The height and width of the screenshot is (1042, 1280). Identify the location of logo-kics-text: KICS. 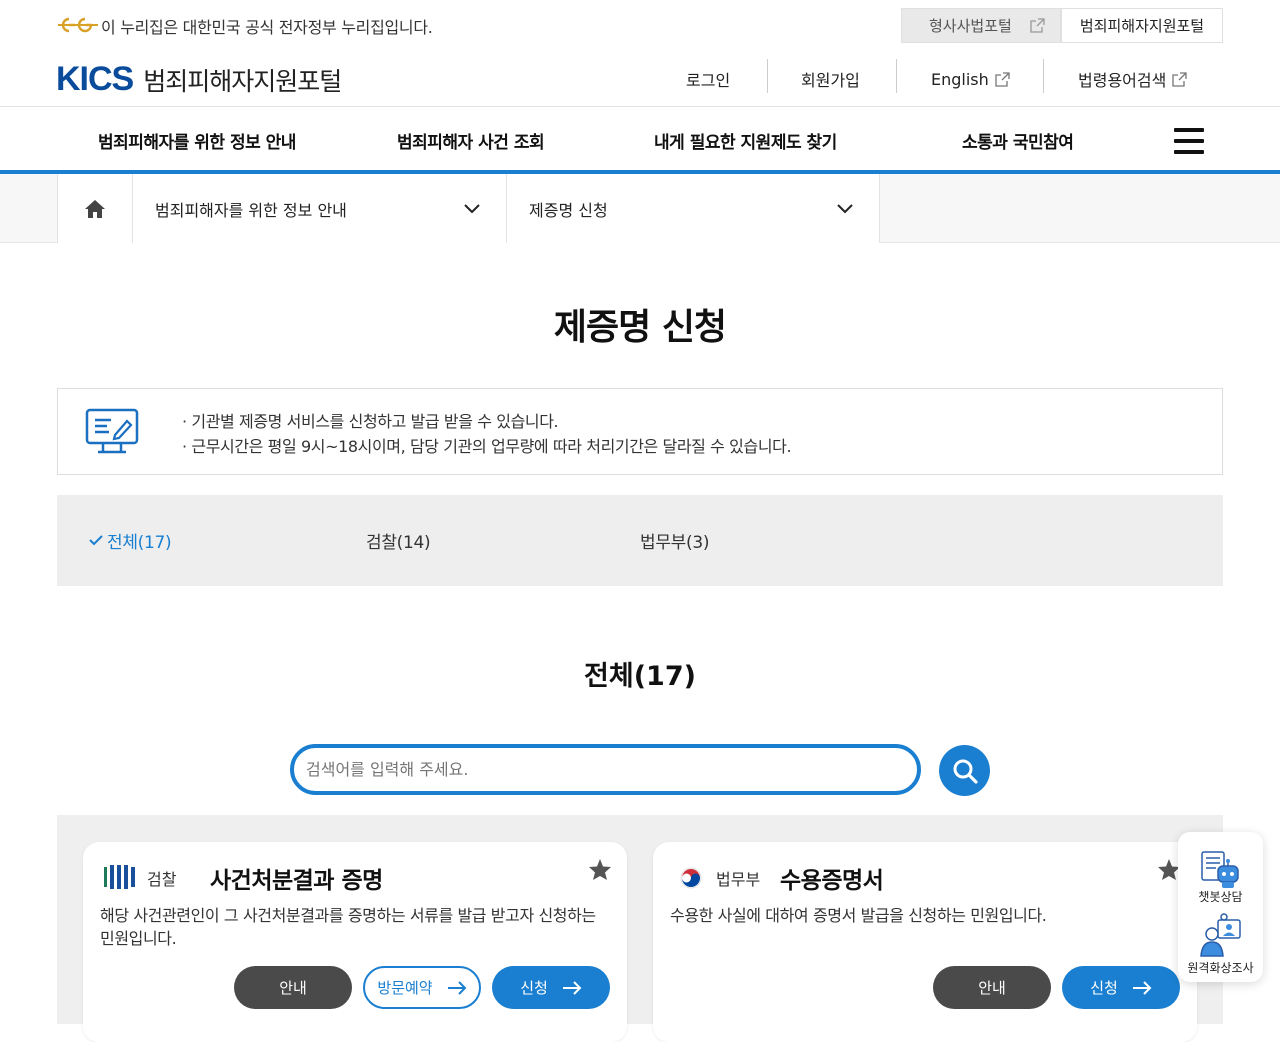
(95, 79).